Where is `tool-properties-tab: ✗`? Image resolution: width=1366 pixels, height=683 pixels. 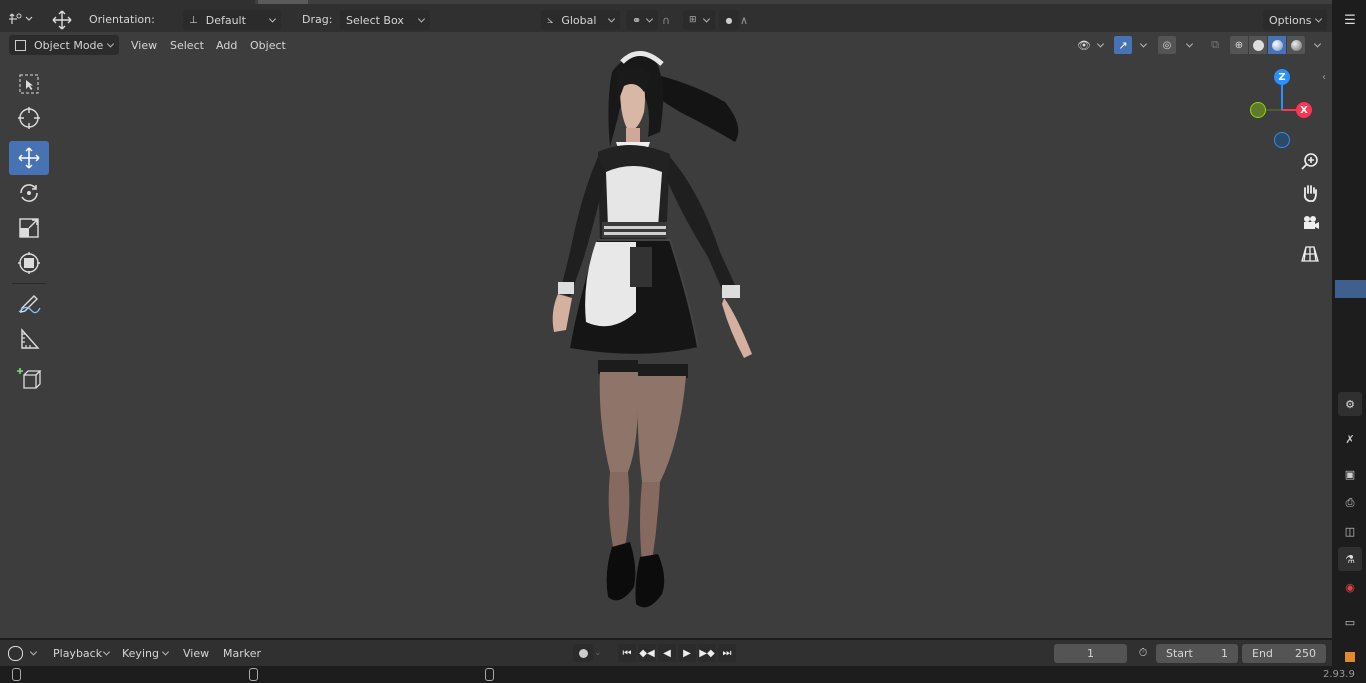 tool-properties-tab: ✗ is located at coordinates (1350, 439).